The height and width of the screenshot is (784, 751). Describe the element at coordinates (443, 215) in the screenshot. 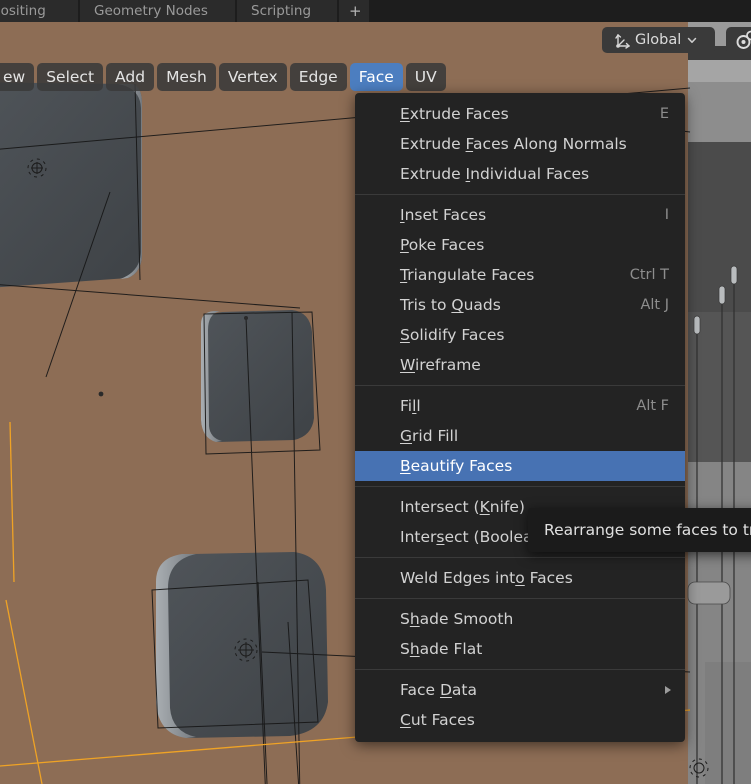

I see `menu-item-label: Inset Faces` at that location.